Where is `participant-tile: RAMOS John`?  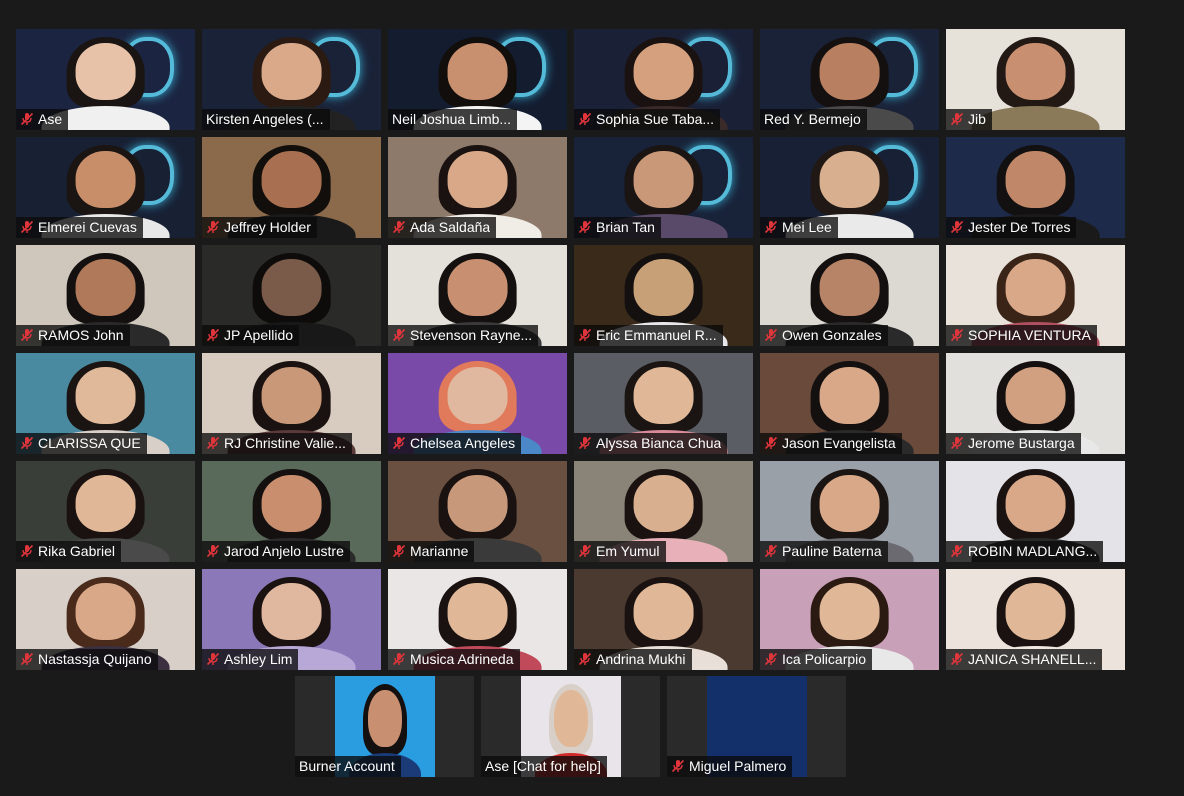 participant-tile: RAMOS John is located at coordinates (105, 295).